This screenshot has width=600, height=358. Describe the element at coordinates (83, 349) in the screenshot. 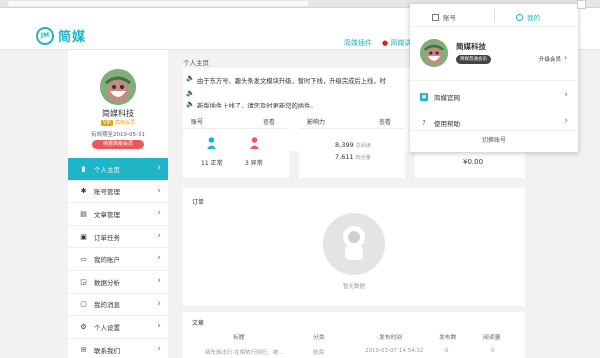

I see `contact-icon: ✉` at that location.